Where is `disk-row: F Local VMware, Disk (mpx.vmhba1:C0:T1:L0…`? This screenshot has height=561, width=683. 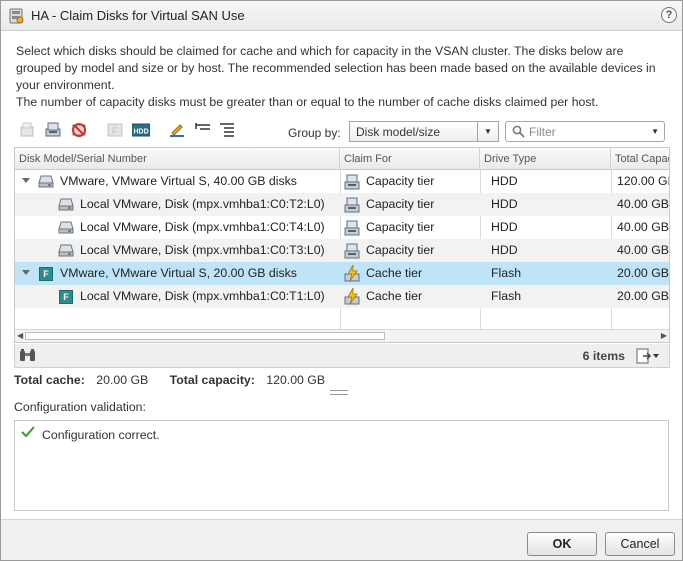 disk-row: F Local VMware, Disk (mpx.vmhba1:C0:T1:L0… is located at coordinates (342, 296).